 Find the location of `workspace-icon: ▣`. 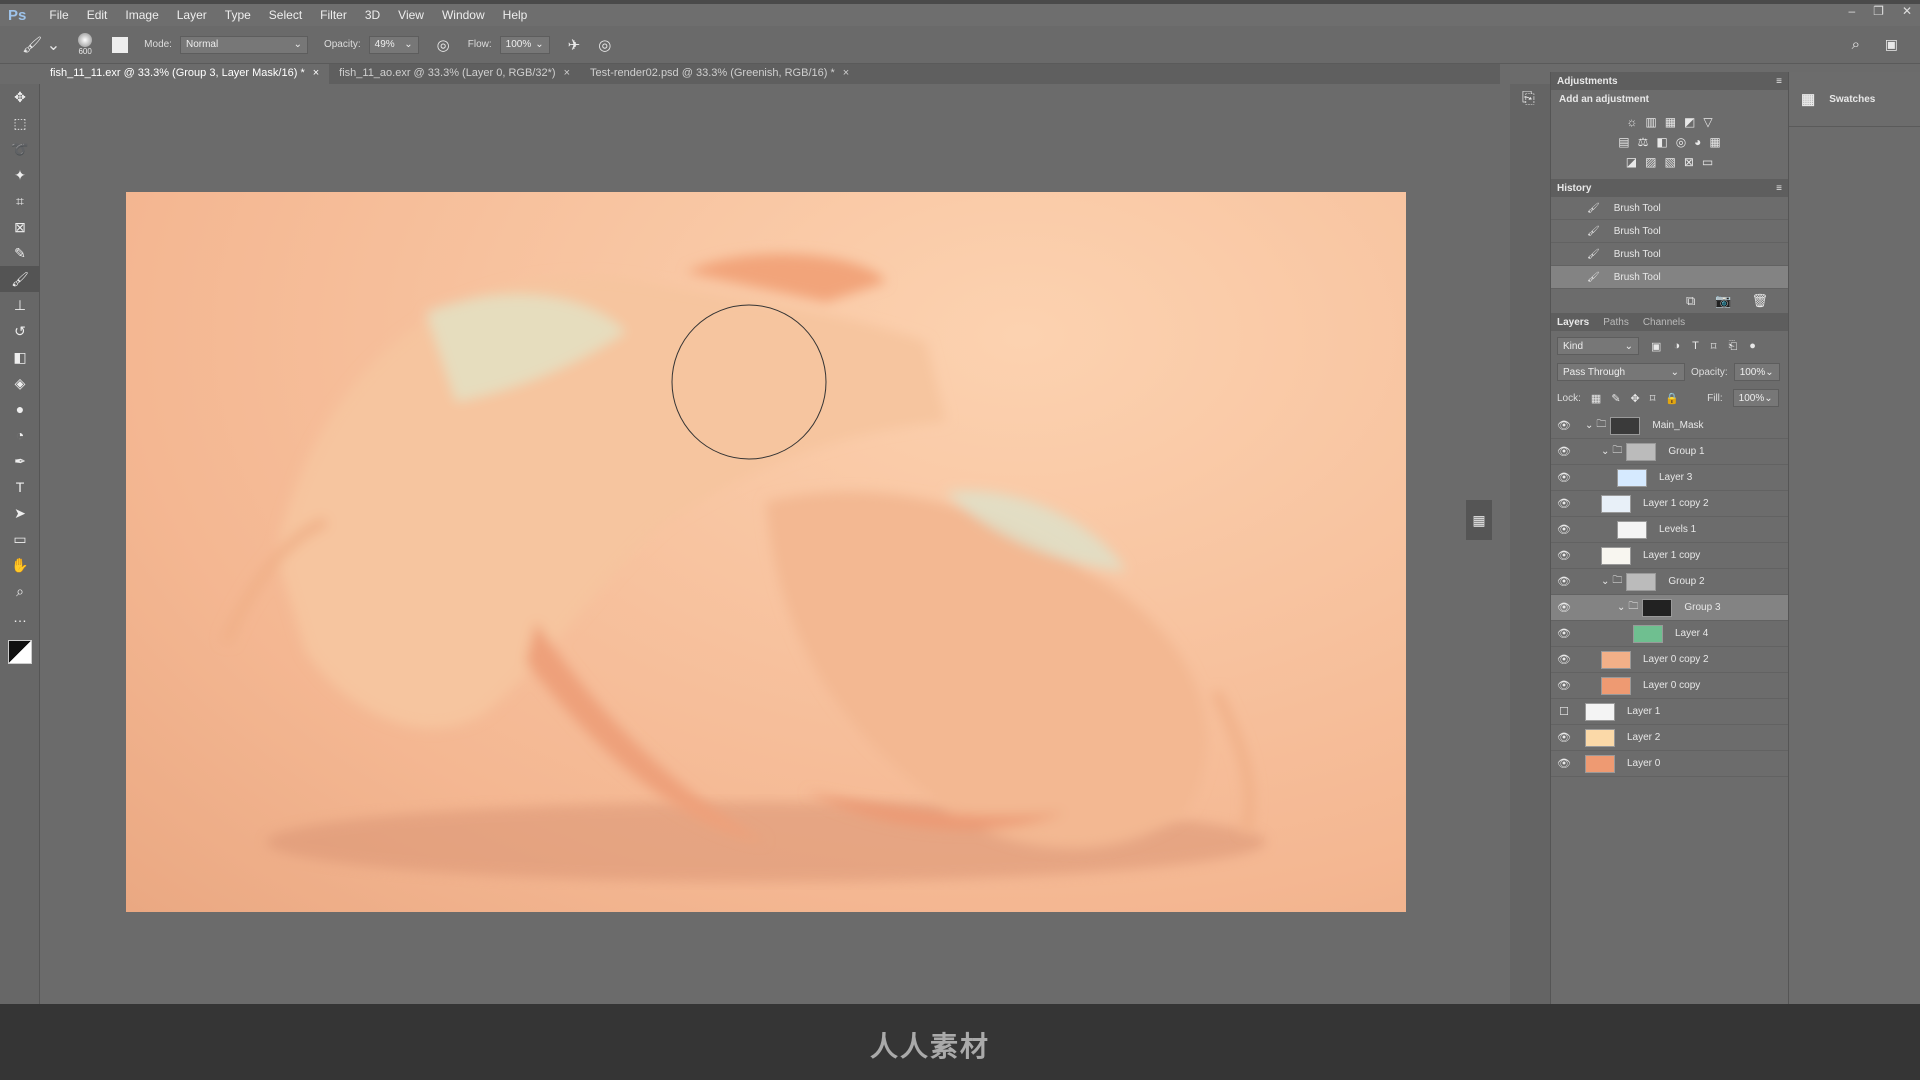

workspace-icon: ▣ is located at coordinates (1891, 44).